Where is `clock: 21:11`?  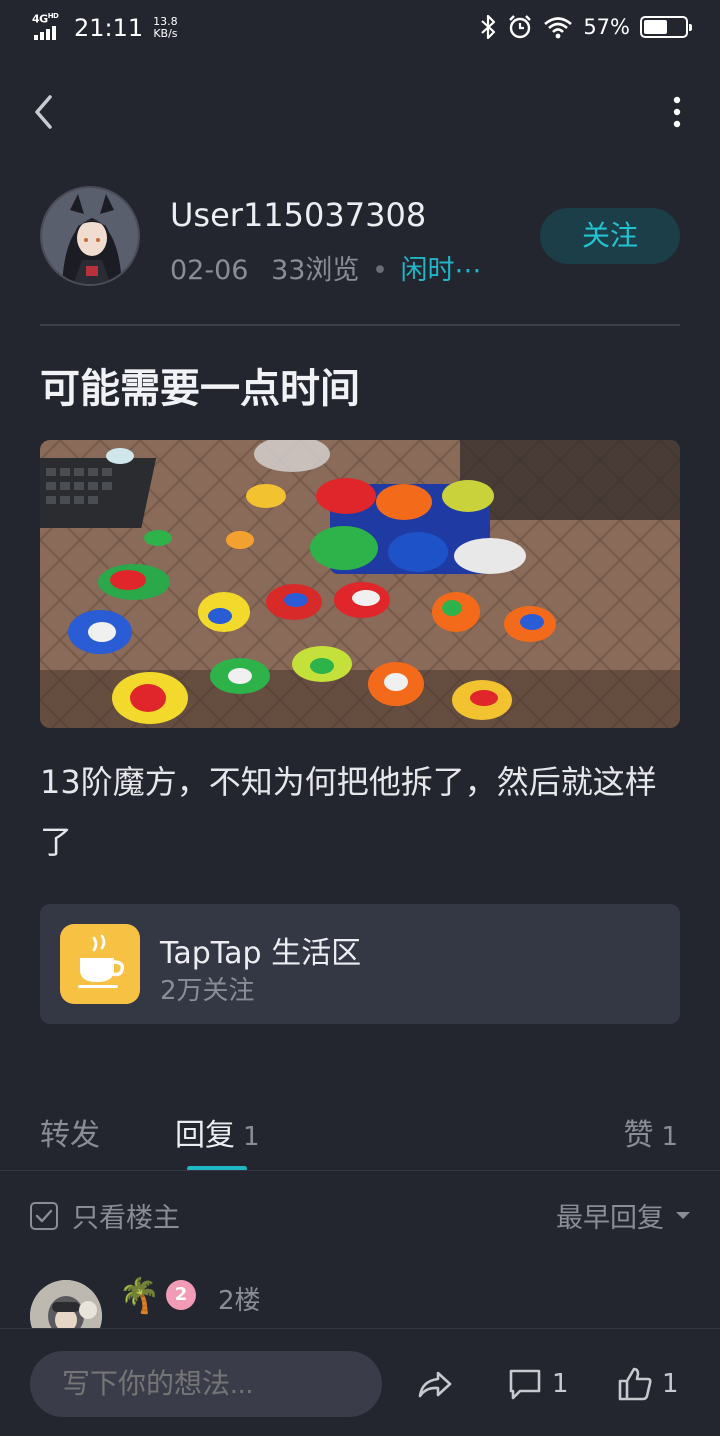
clock: 21:11 is located at coordinates (109, 28).